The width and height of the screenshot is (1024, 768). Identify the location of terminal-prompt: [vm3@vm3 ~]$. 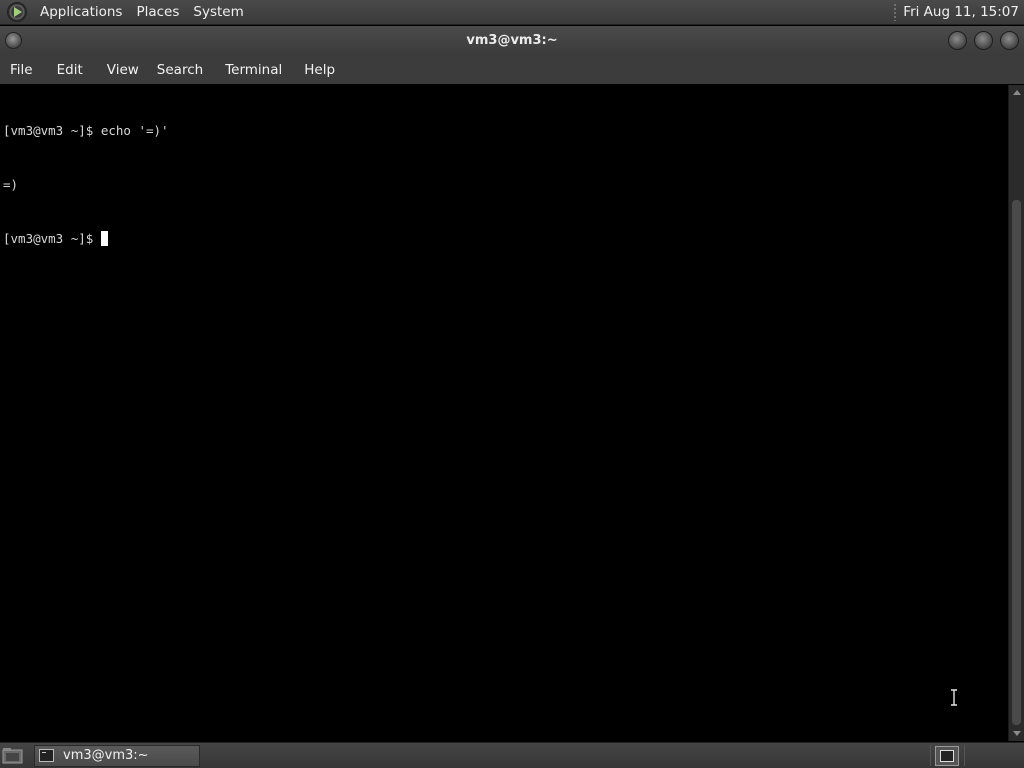
(48, 238).